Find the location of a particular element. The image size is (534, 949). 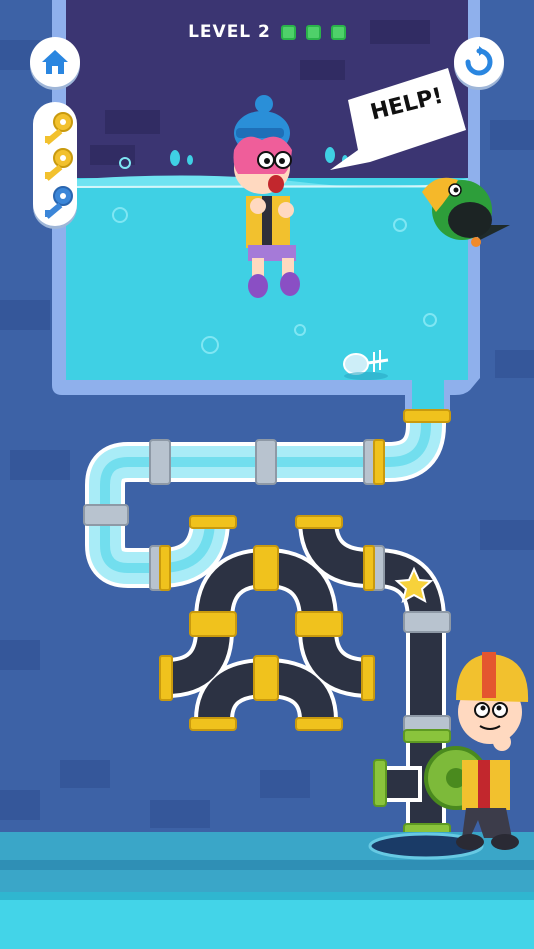

blue-key-icon is located at coordinates (58, 202).